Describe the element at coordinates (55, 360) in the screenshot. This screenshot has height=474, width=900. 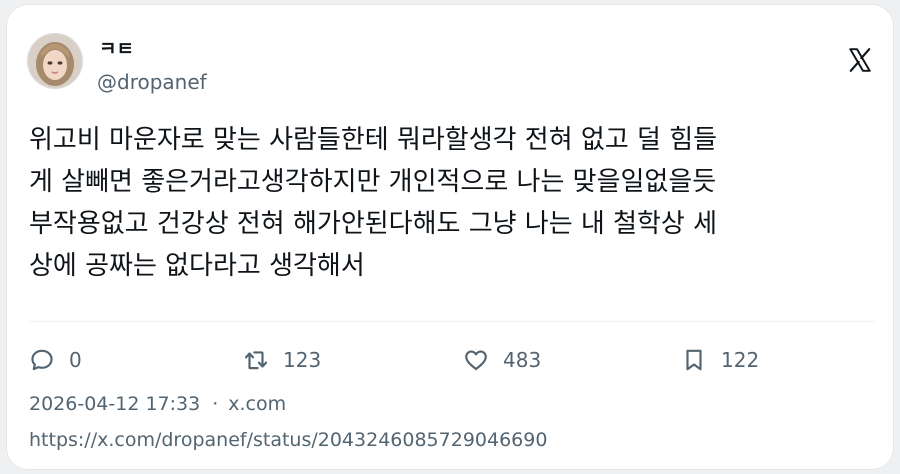
I see `reply-button: 0` at that location.